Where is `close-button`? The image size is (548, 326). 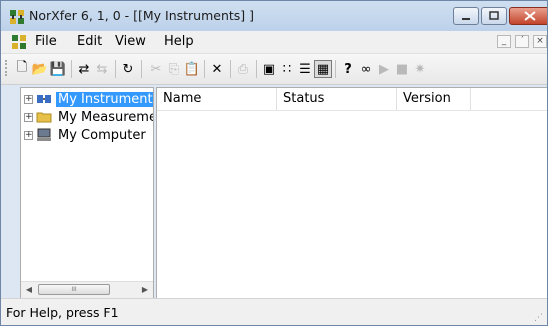
close-button is located at coordinates (528, 16).